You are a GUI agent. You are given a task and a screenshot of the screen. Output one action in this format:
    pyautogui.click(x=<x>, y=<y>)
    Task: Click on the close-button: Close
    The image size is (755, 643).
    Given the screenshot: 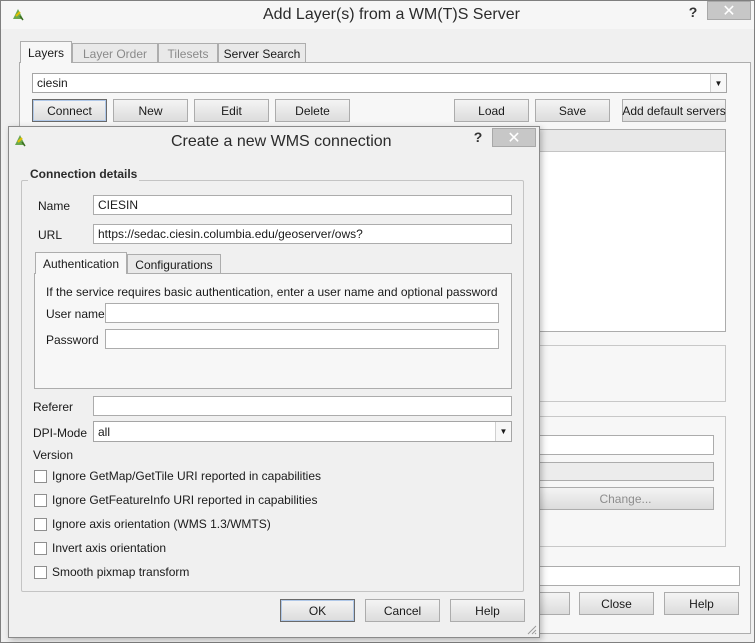 What is the action you would take?
    pyautogui.click(x=616, y=603)
    